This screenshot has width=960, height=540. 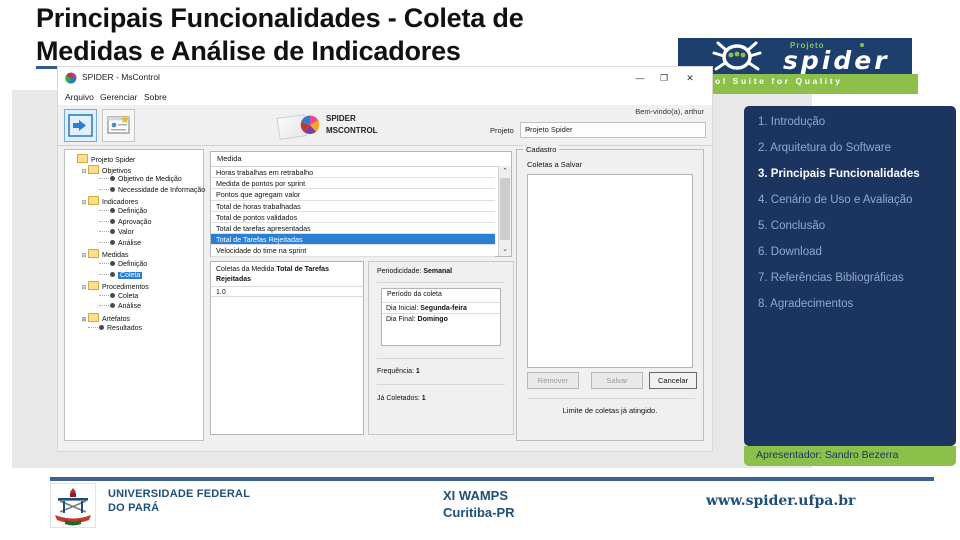 What do you see at coordinates (137, 201) in the screenshot?
I see `tree-node: ⊟ Indicadores` at bounding box center [137, 201].